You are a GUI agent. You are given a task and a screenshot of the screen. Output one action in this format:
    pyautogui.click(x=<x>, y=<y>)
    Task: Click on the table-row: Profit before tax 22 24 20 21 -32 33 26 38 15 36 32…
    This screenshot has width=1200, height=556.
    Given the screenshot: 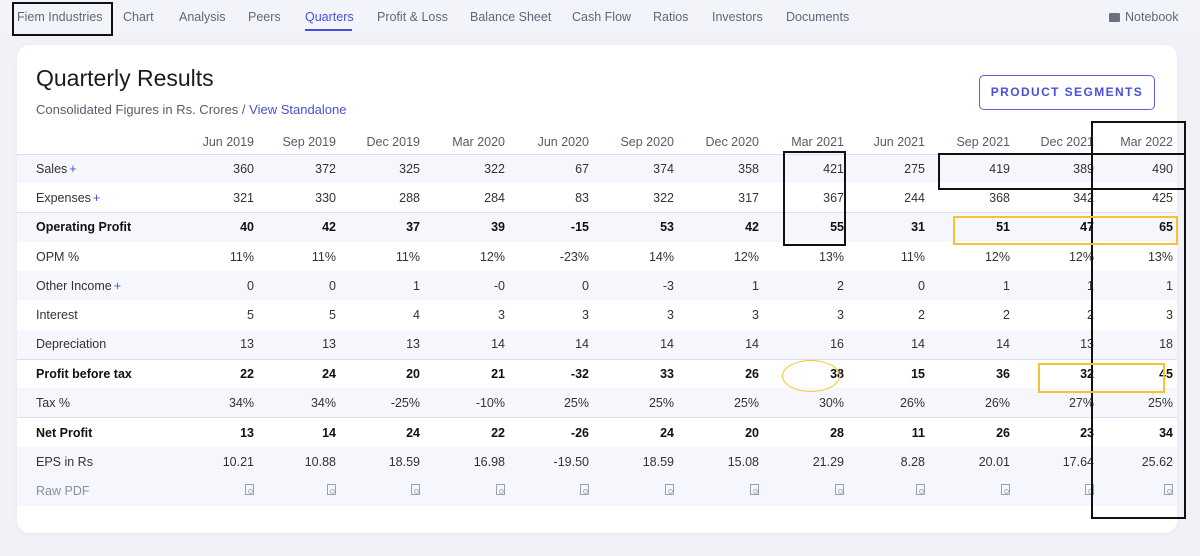 What is the action you would take?
    pyautogui.click(x=597, y=373)
    